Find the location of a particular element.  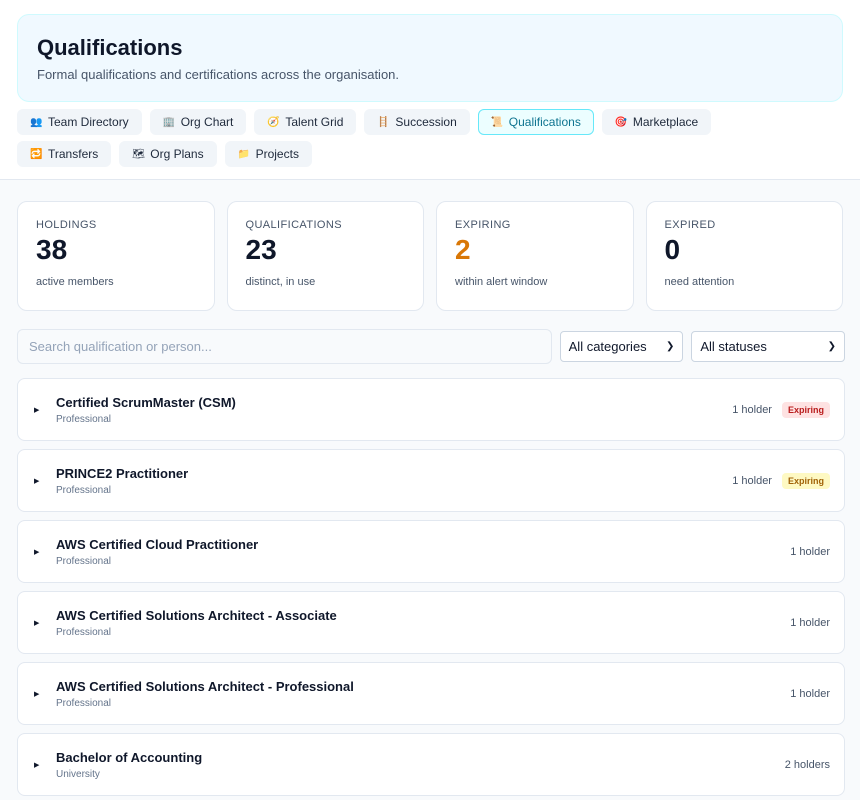

tab-label: Transfers is located at coordinates (73, 154).